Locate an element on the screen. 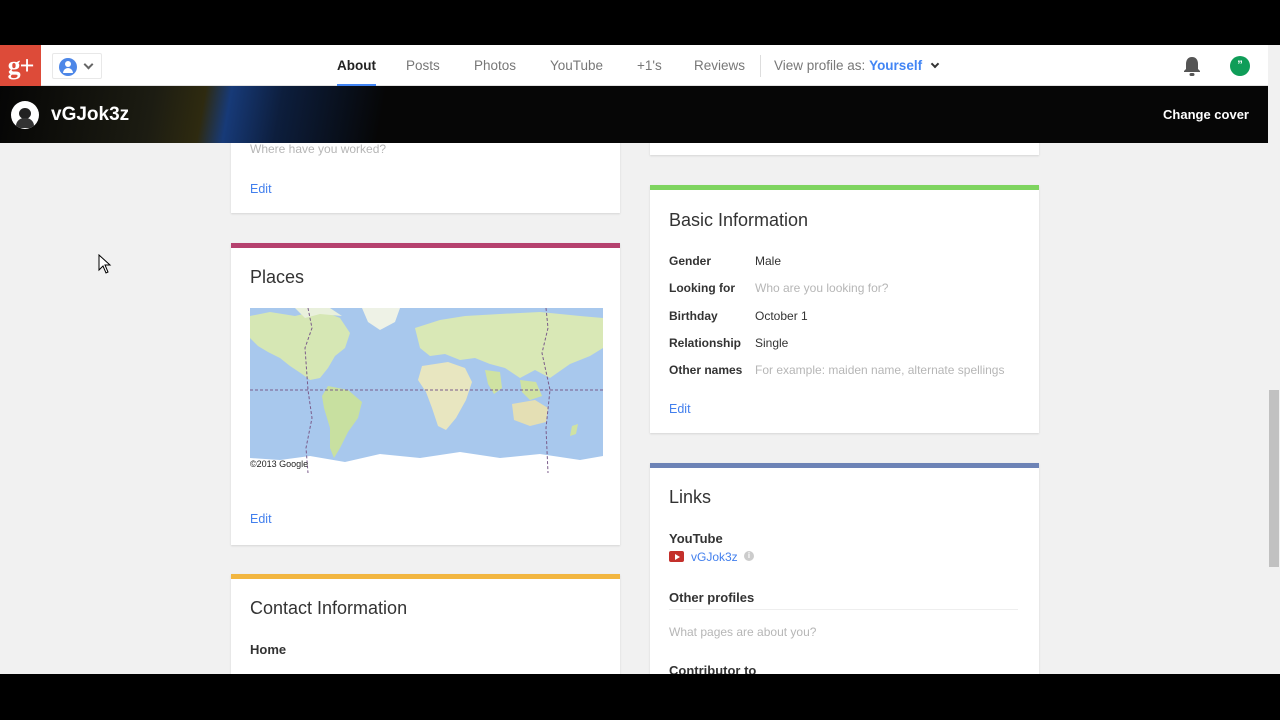  tab-reviews: Reviews is located at coordinates (719, 65).